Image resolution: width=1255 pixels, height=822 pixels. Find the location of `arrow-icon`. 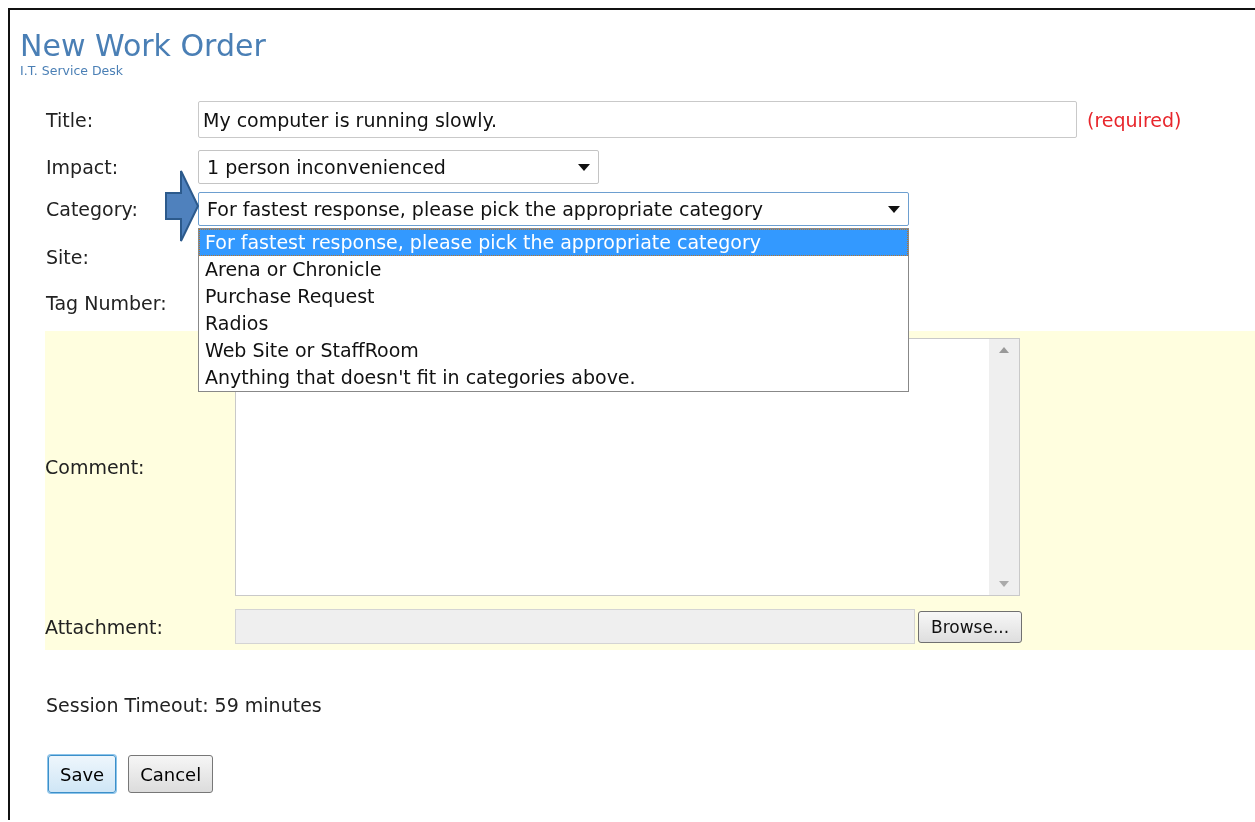

arrow-icon is located at coordinates (182, 206).